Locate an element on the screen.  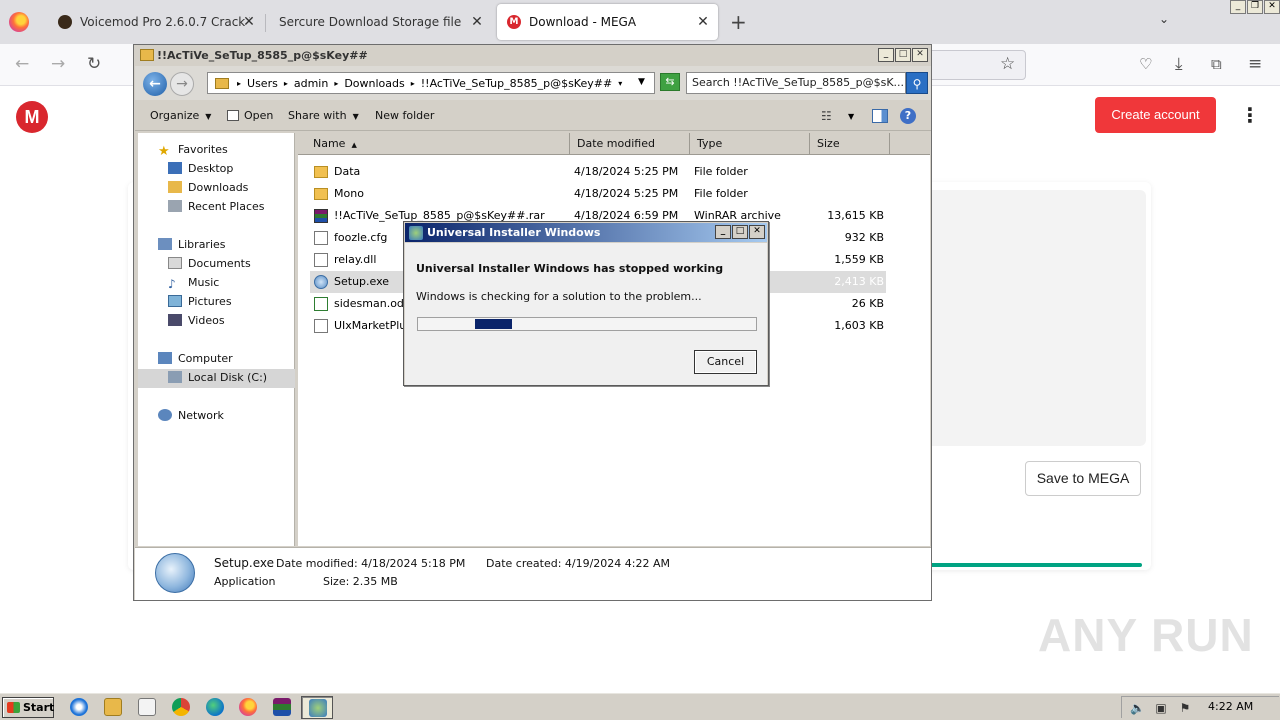
start-button: Start is located at coordinates (28, 707).